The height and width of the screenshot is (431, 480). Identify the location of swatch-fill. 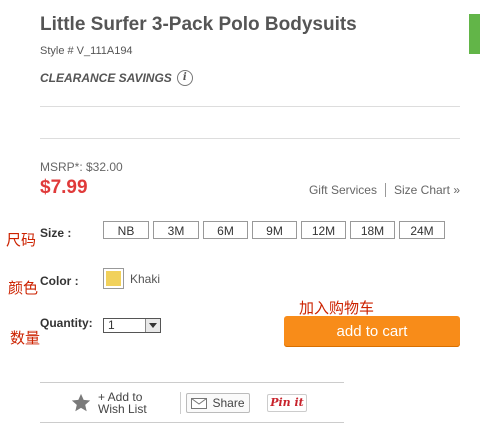
(113, 278).